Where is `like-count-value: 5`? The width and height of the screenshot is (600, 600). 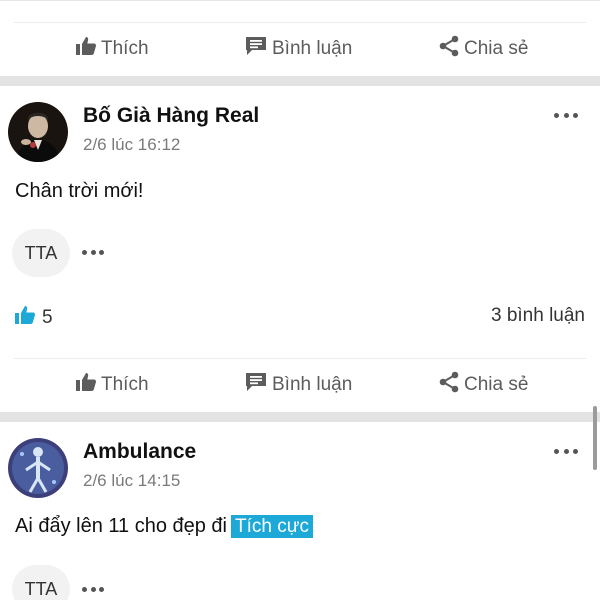
like-count-value: 5 is located at coordinates (47, 317).